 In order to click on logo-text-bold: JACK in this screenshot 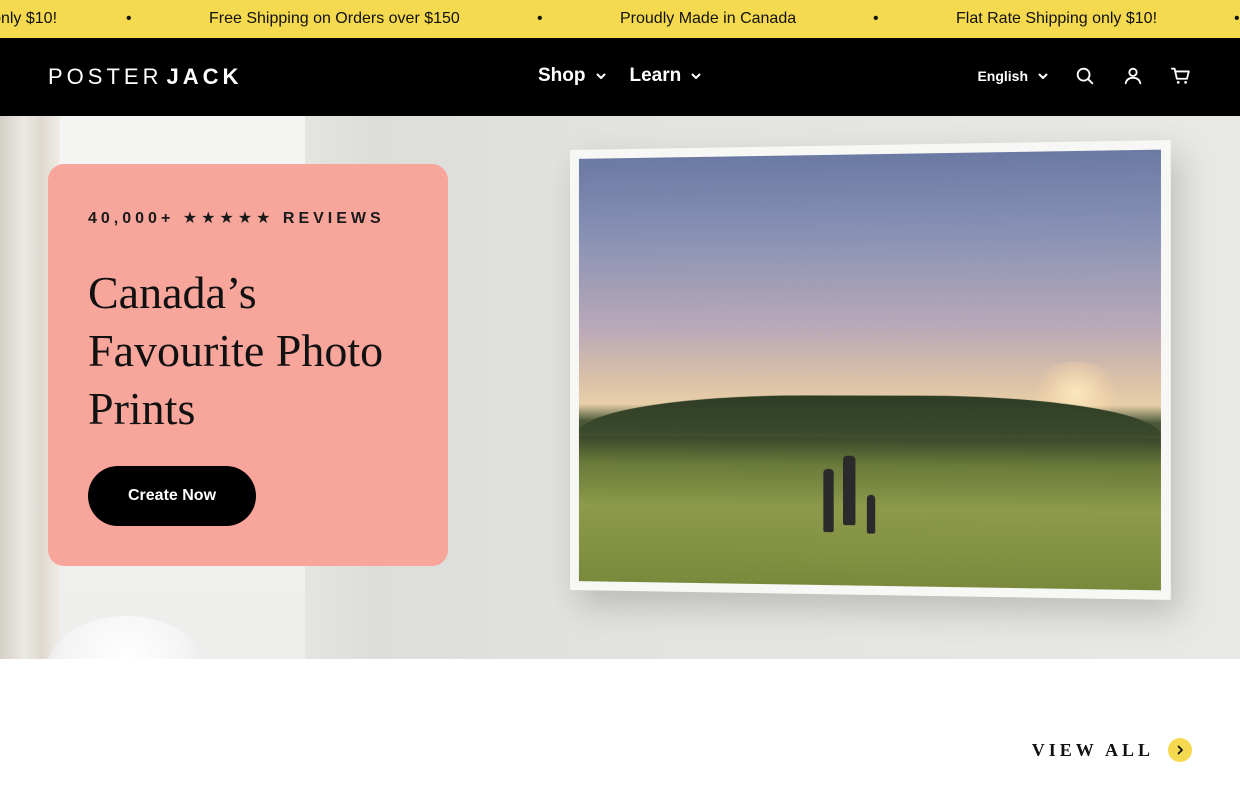, I will do `click(204, 76)`.